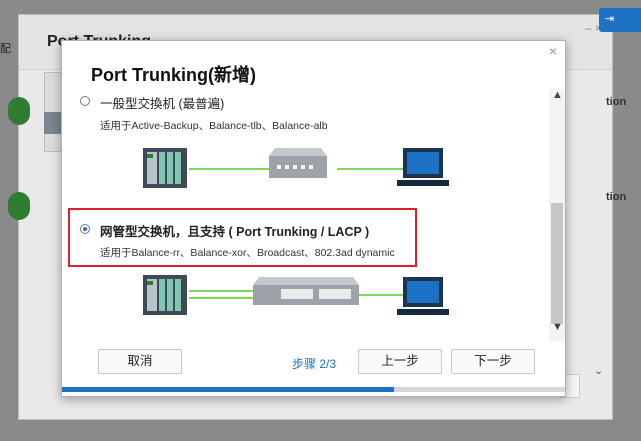  What do you see at coordinates (400, 361) in the screenshot?
I see `previous-button: 上一步` at bounding box center [400, 361].